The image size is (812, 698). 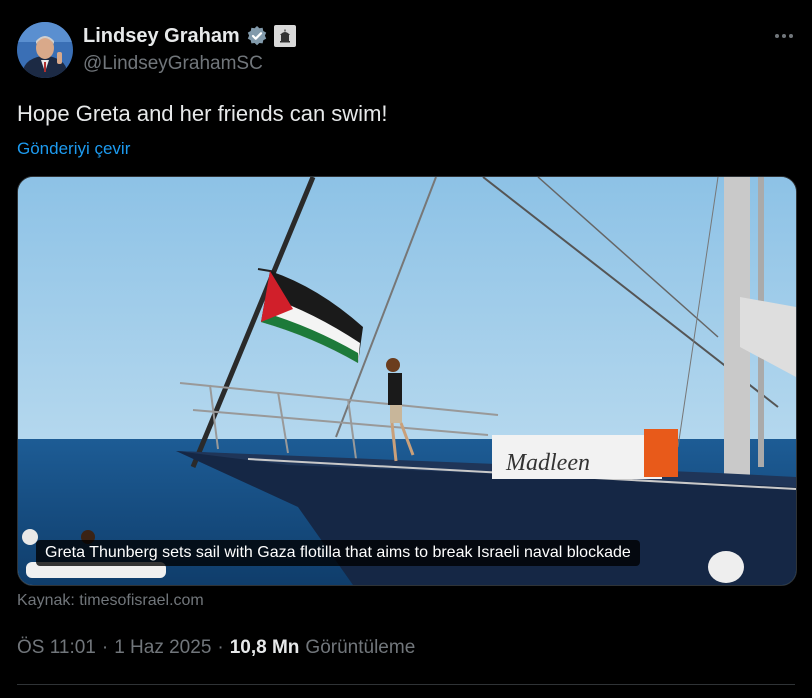 I want to click on author-name: Lindsey Graham, so click(x=161, y=36).